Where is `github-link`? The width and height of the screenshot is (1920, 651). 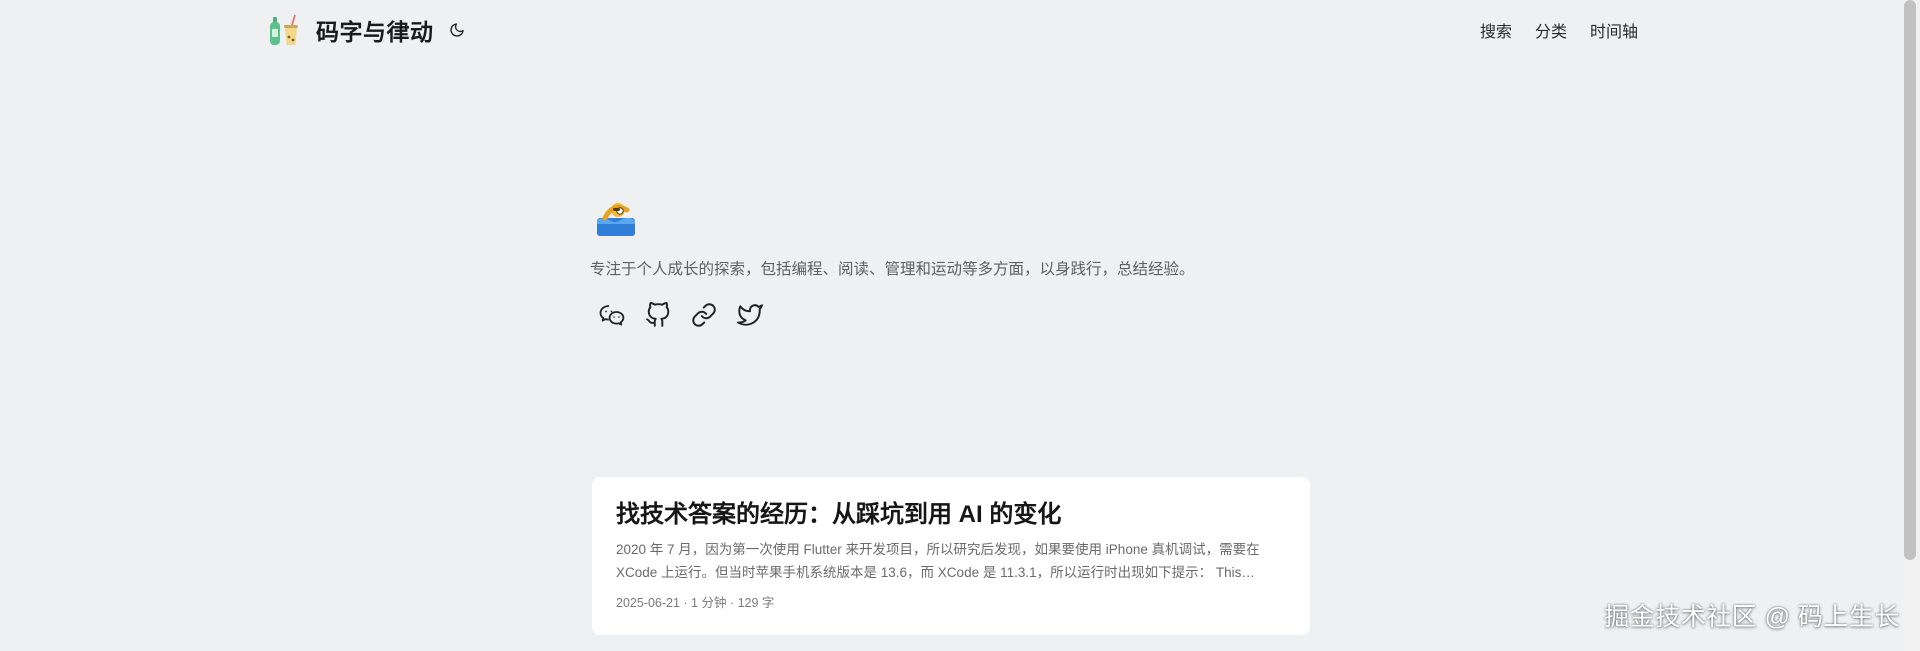 github-link is located at coordinates (658, 315).